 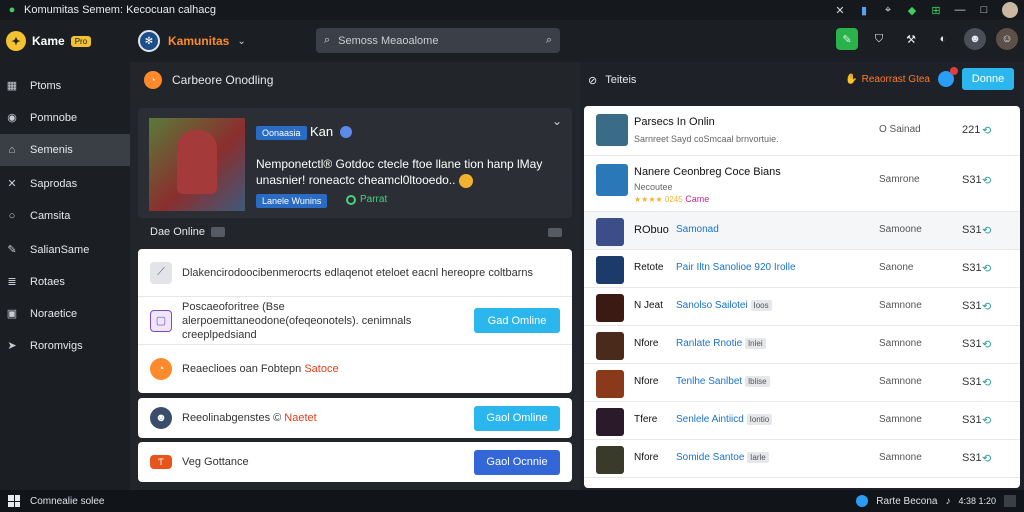 I want to click on close-x-icon: ✕, so click(x=840, y=10).